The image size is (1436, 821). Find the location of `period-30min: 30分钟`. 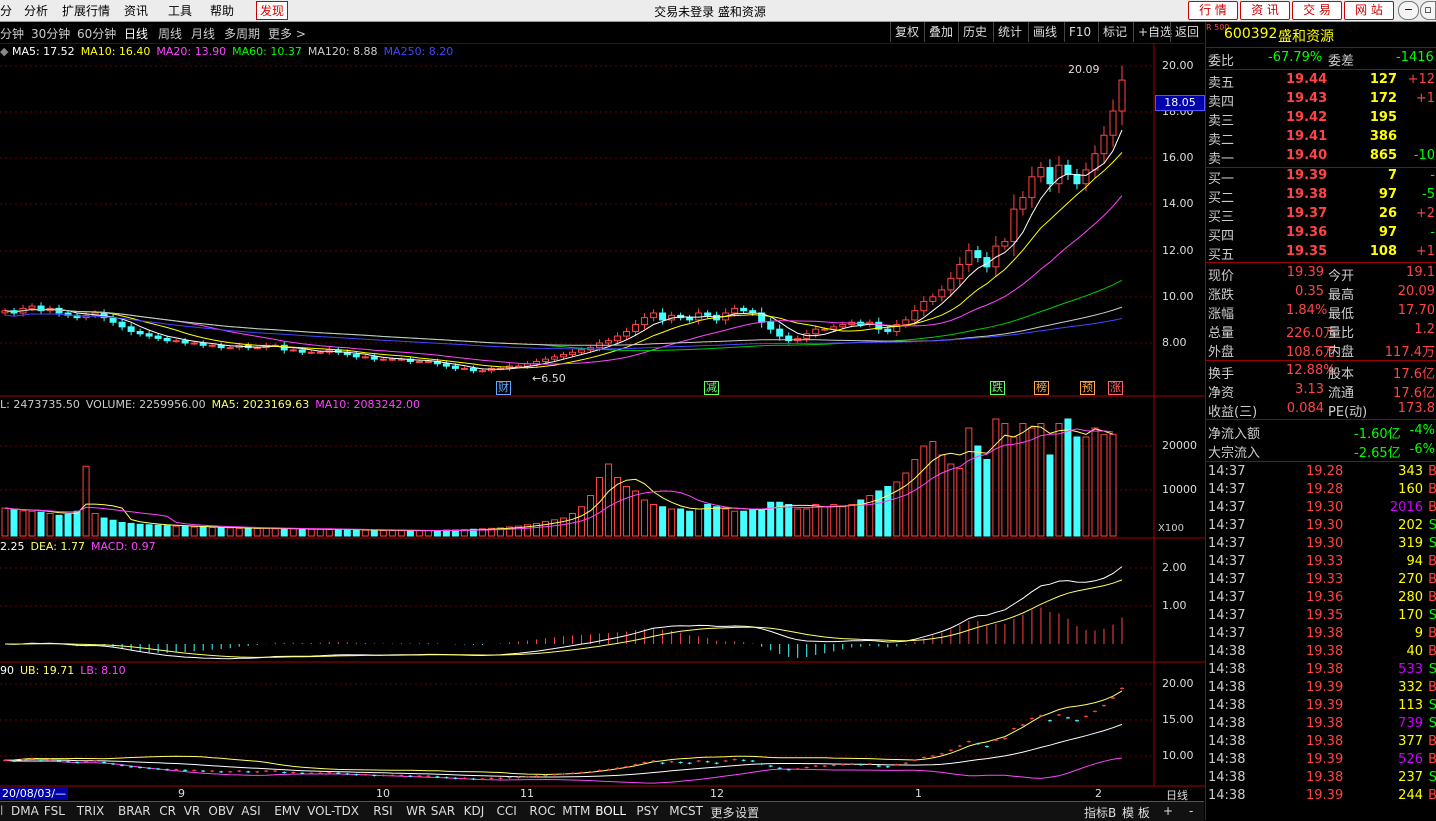

period-30min: 30分钟 is located at coordinates (50, 33).